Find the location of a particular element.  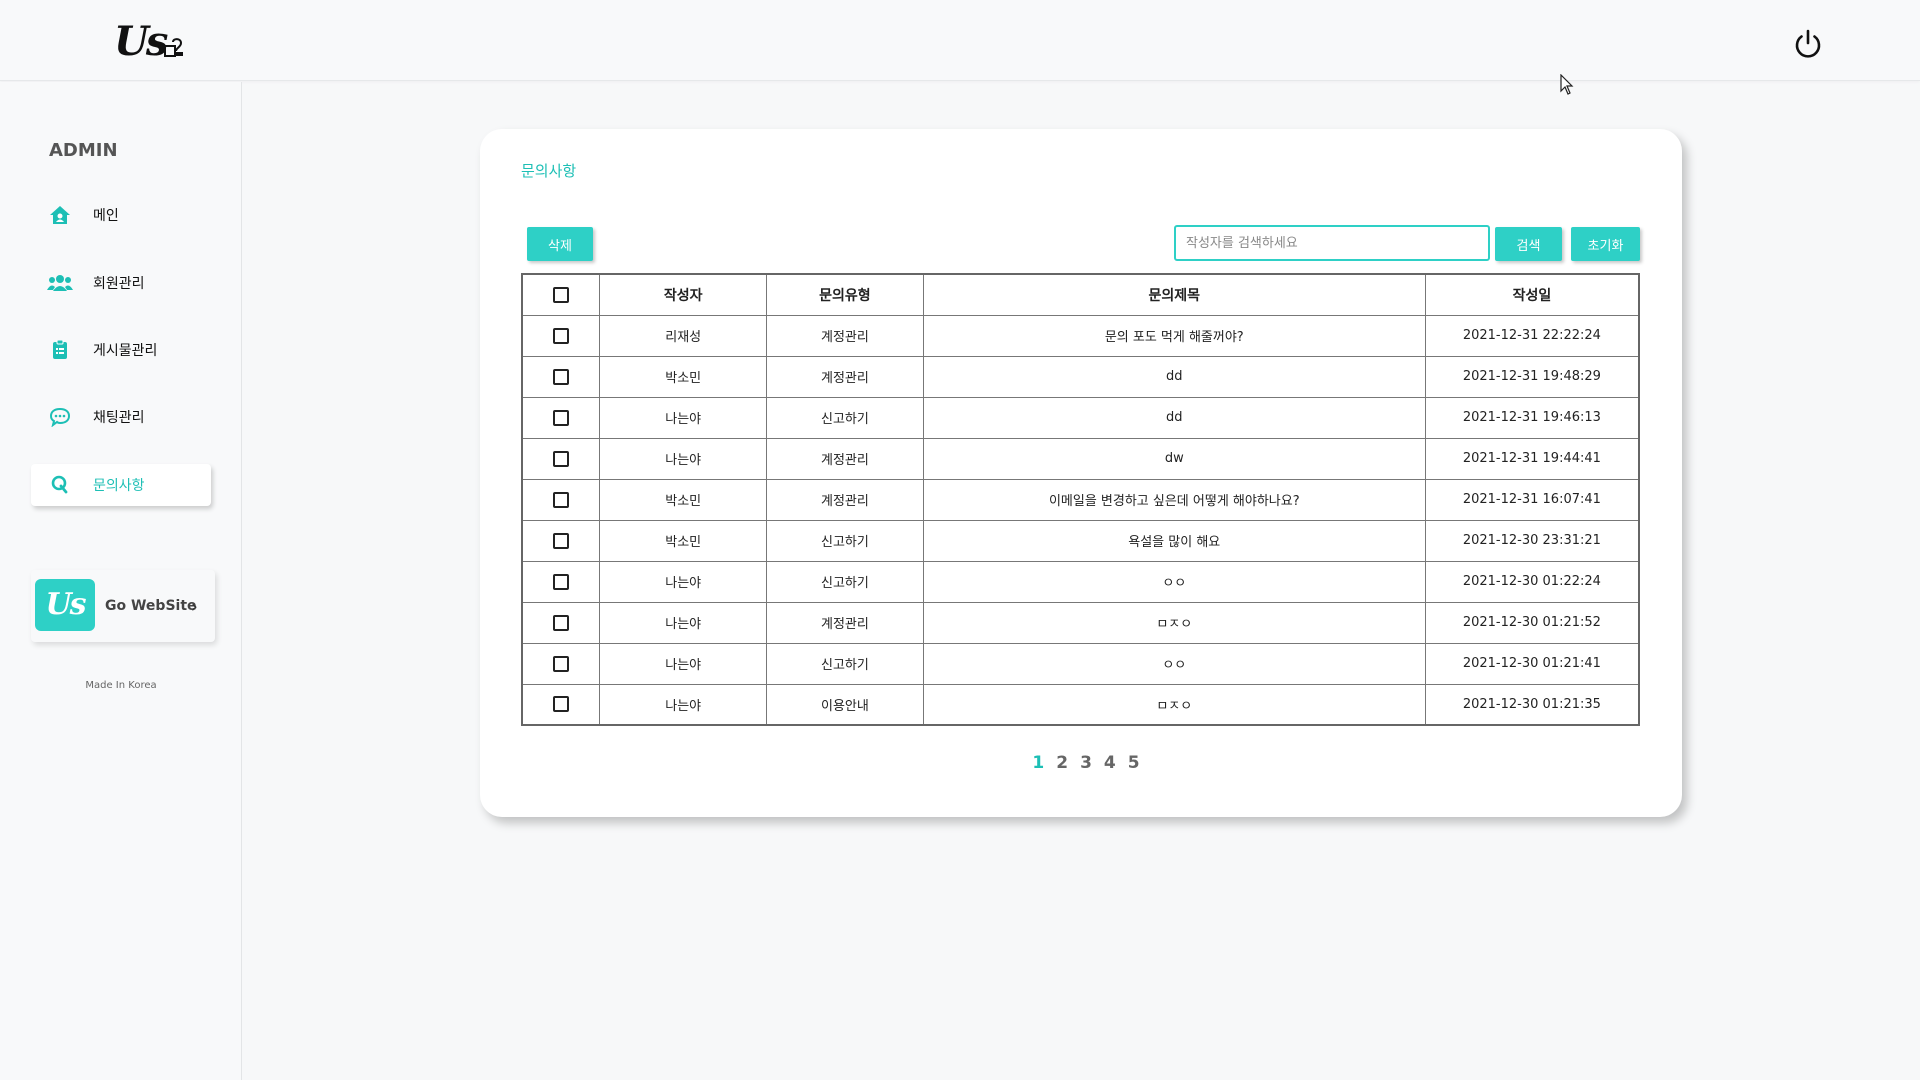

page-link-4: 4 is located at coordinates (1110, 763).